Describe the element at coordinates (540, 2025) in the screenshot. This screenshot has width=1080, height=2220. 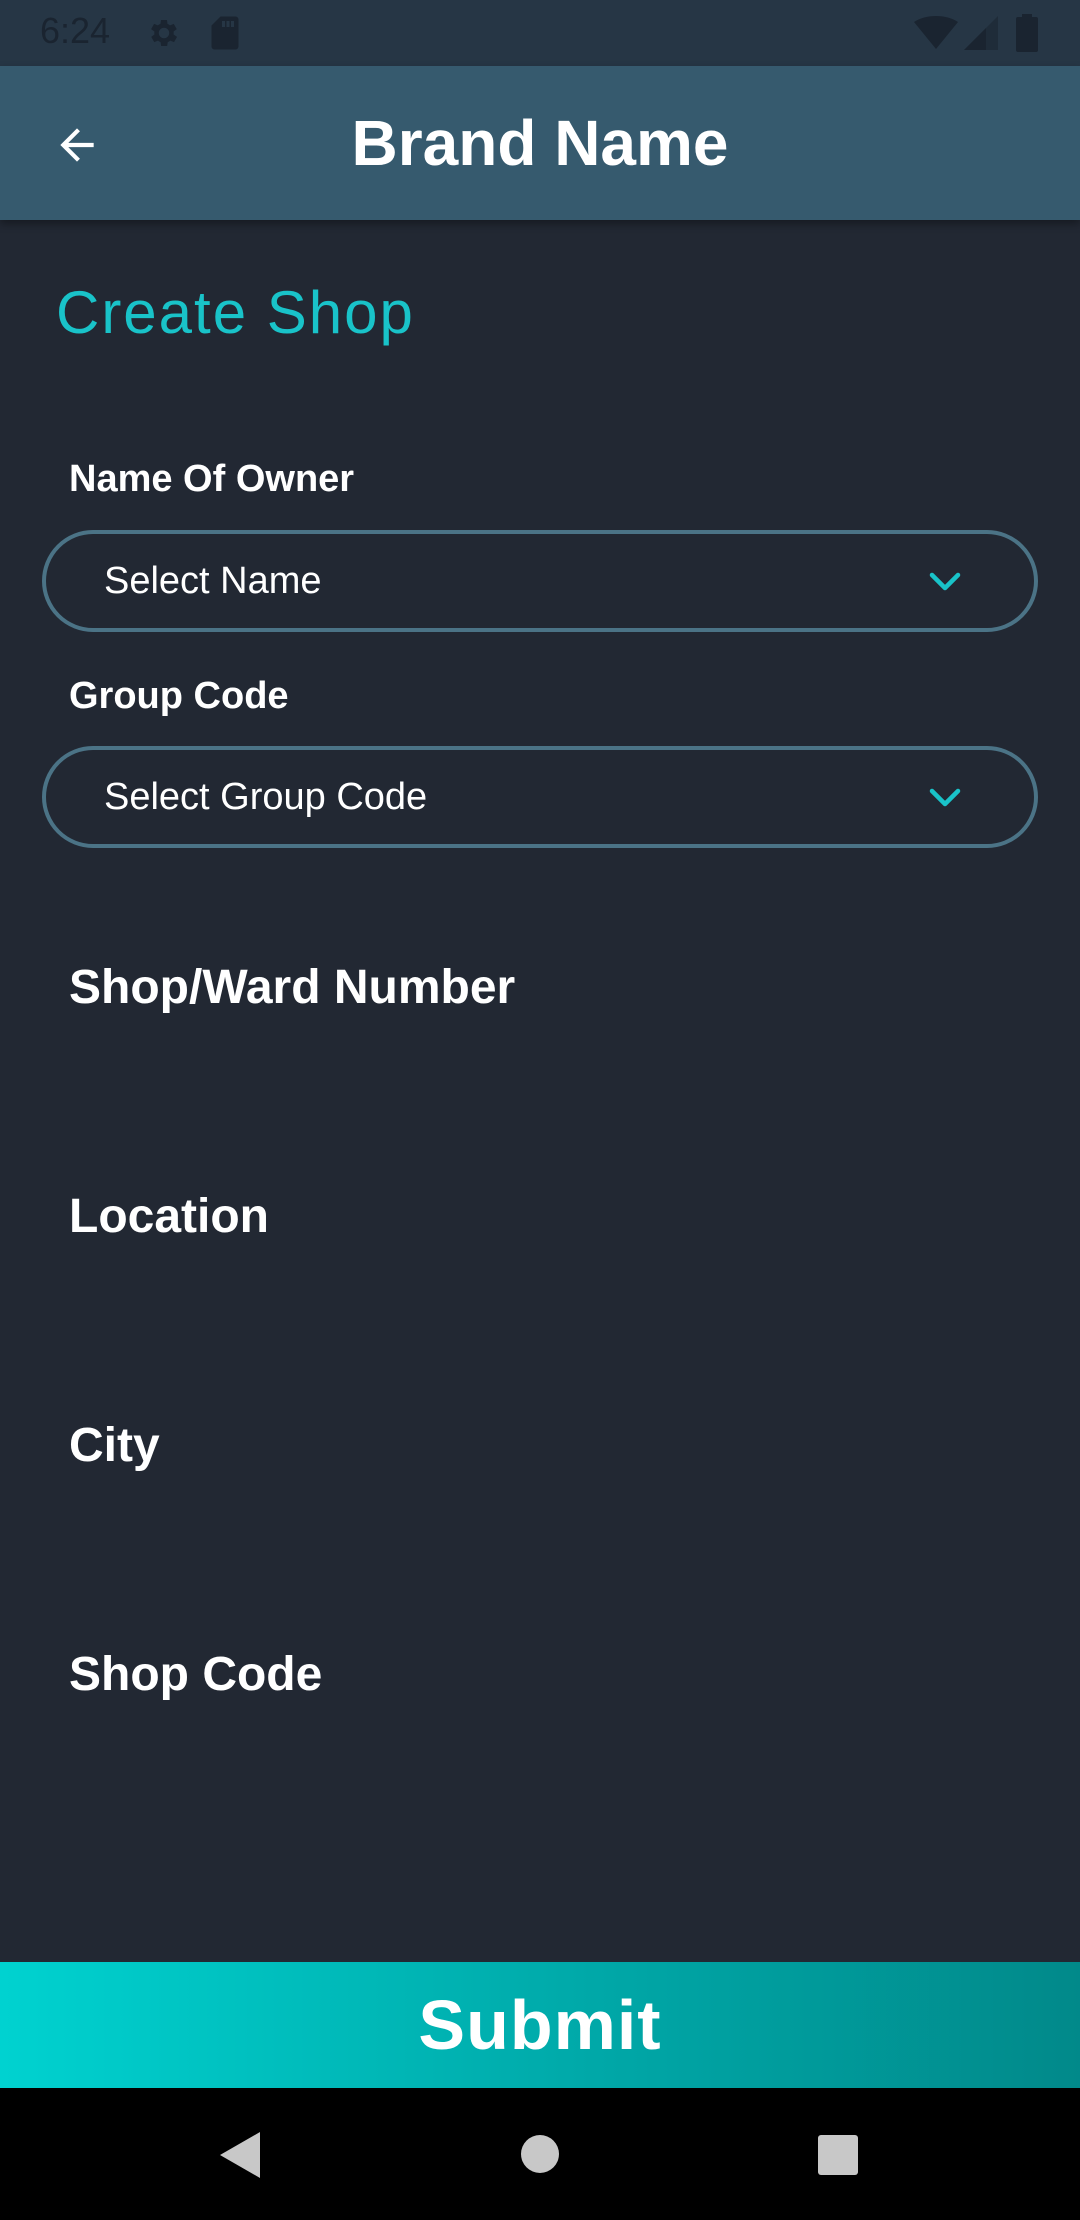
I see `submit-button: Submit` at that location.